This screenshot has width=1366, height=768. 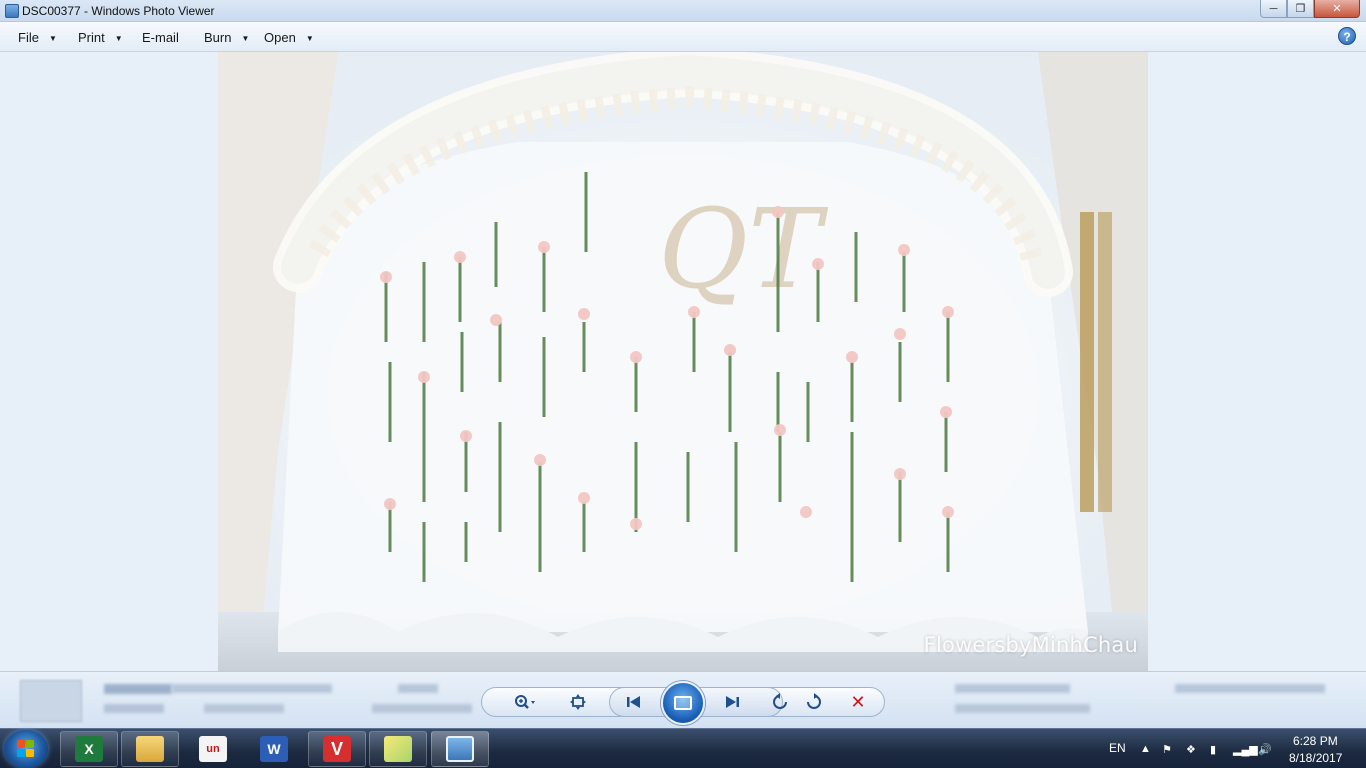 I want to click on slideshow-icon, so click(x=683, y=703).